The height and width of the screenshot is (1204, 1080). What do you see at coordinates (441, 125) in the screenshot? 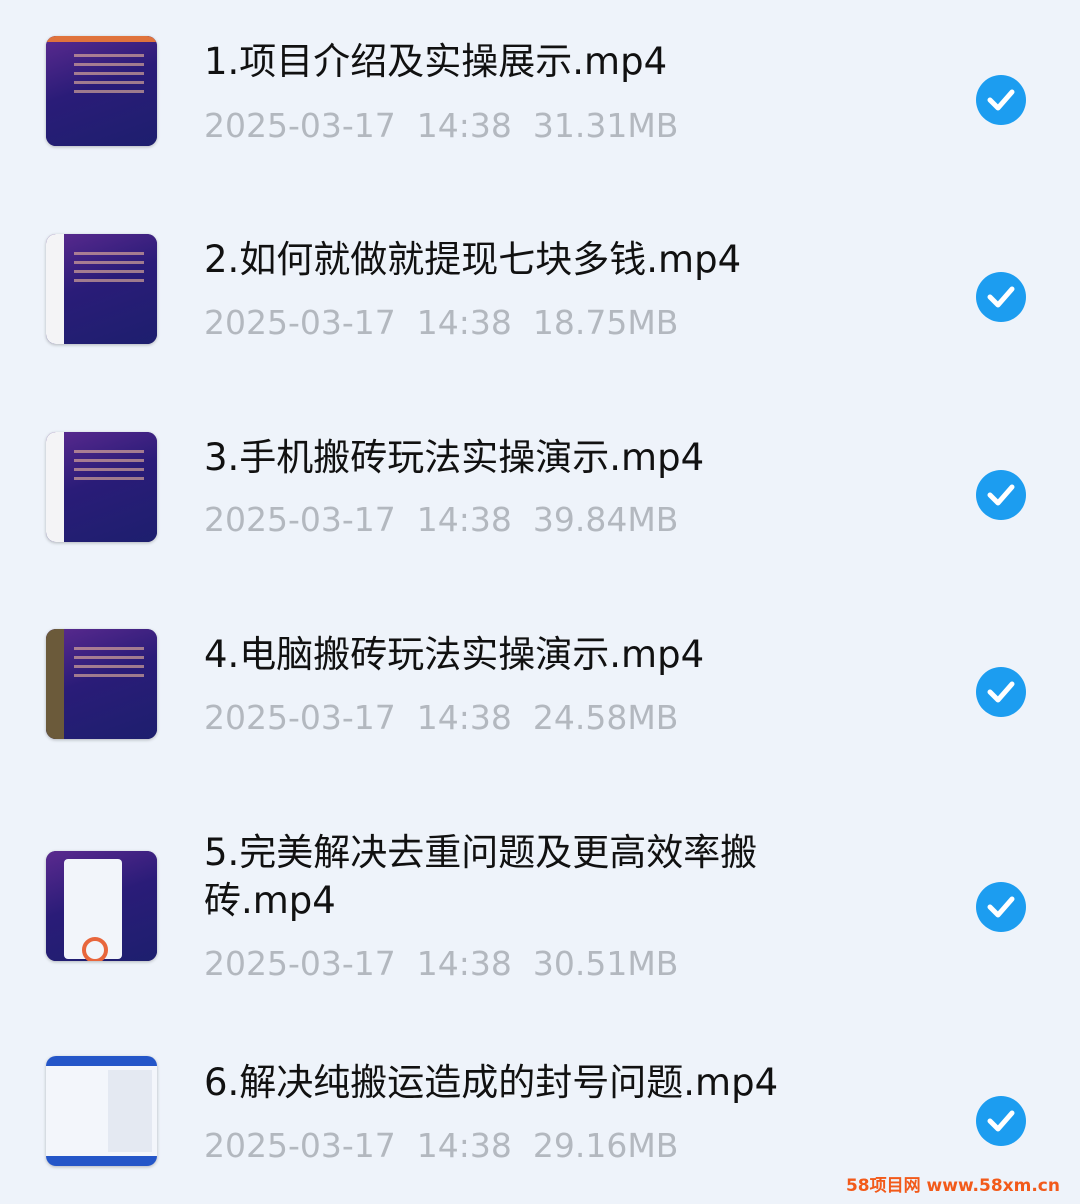
I see `file-meta: 2025-03-17 14:38 31.31MB` at bounding box center [441, 125].